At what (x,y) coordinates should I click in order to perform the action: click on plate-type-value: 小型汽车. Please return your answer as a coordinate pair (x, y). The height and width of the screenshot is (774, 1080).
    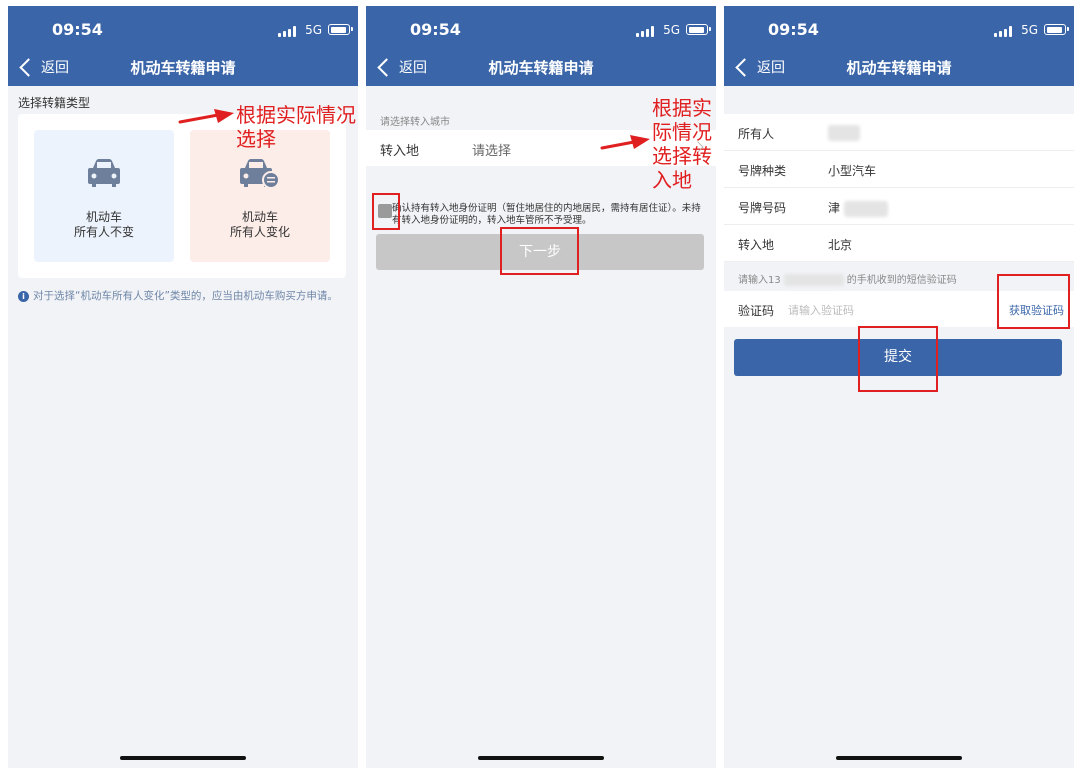
    Looking at the image, I should click on (852, 171).